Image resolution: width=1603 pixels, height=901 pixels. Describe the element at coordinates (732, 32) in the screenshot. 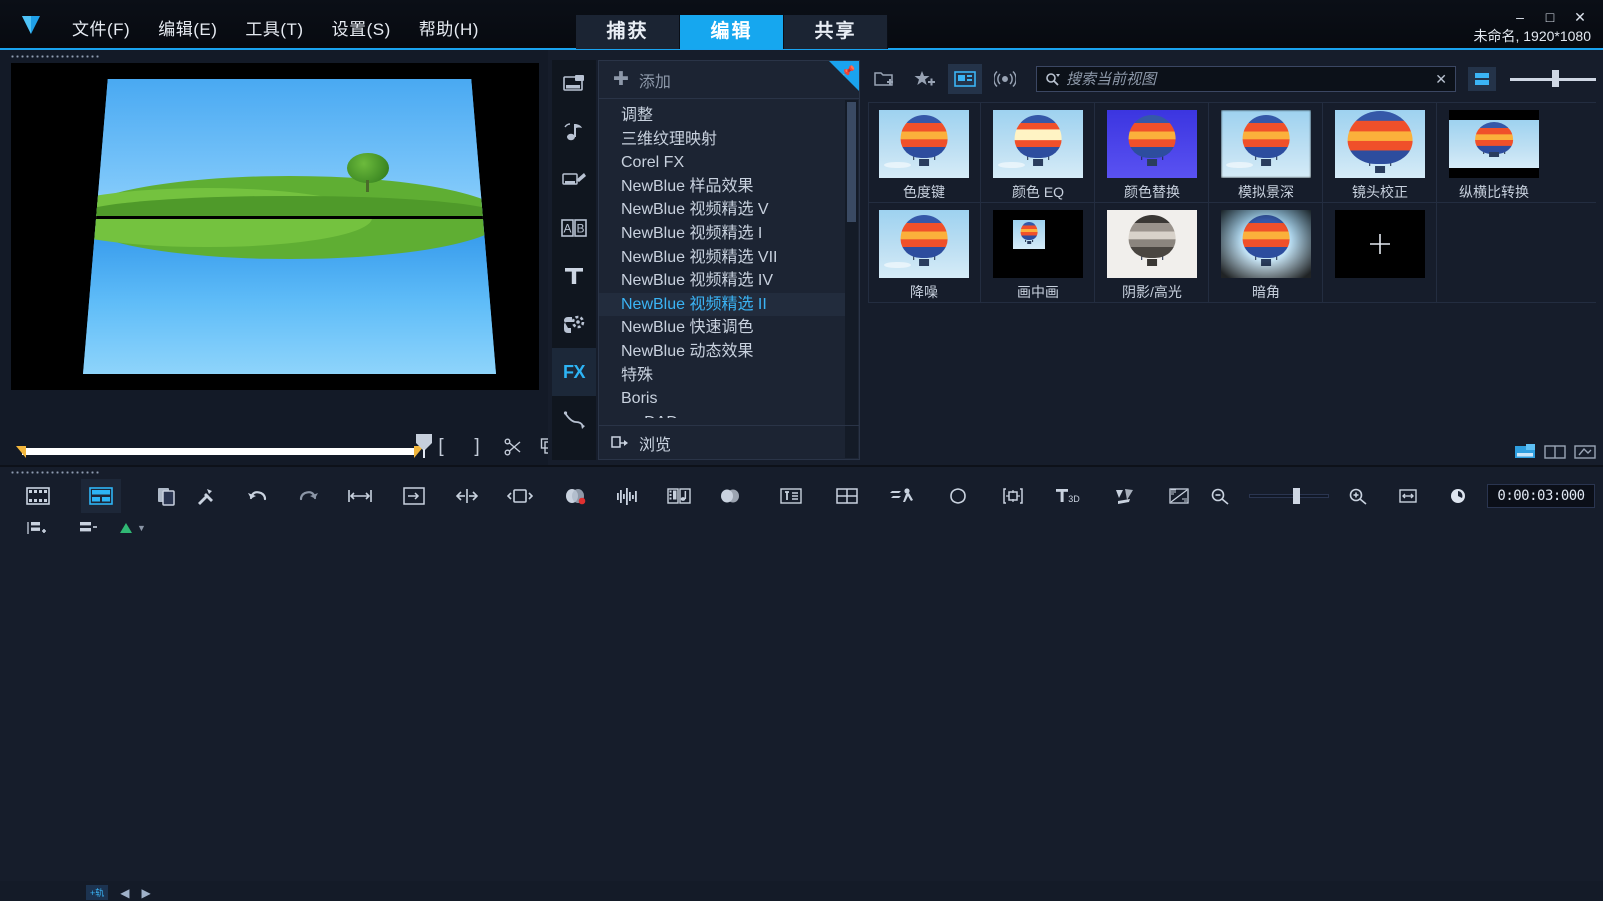

I see `tab-edit: 编辑` at that location.